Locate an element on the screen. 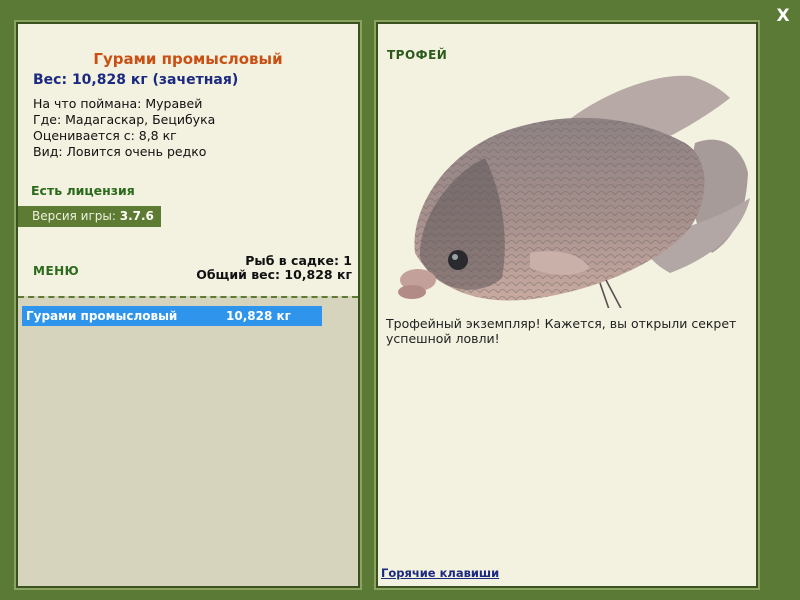 This screenshot has width=800, height=600. license-status: Есть лицензия is located at coordinates (83, 190).